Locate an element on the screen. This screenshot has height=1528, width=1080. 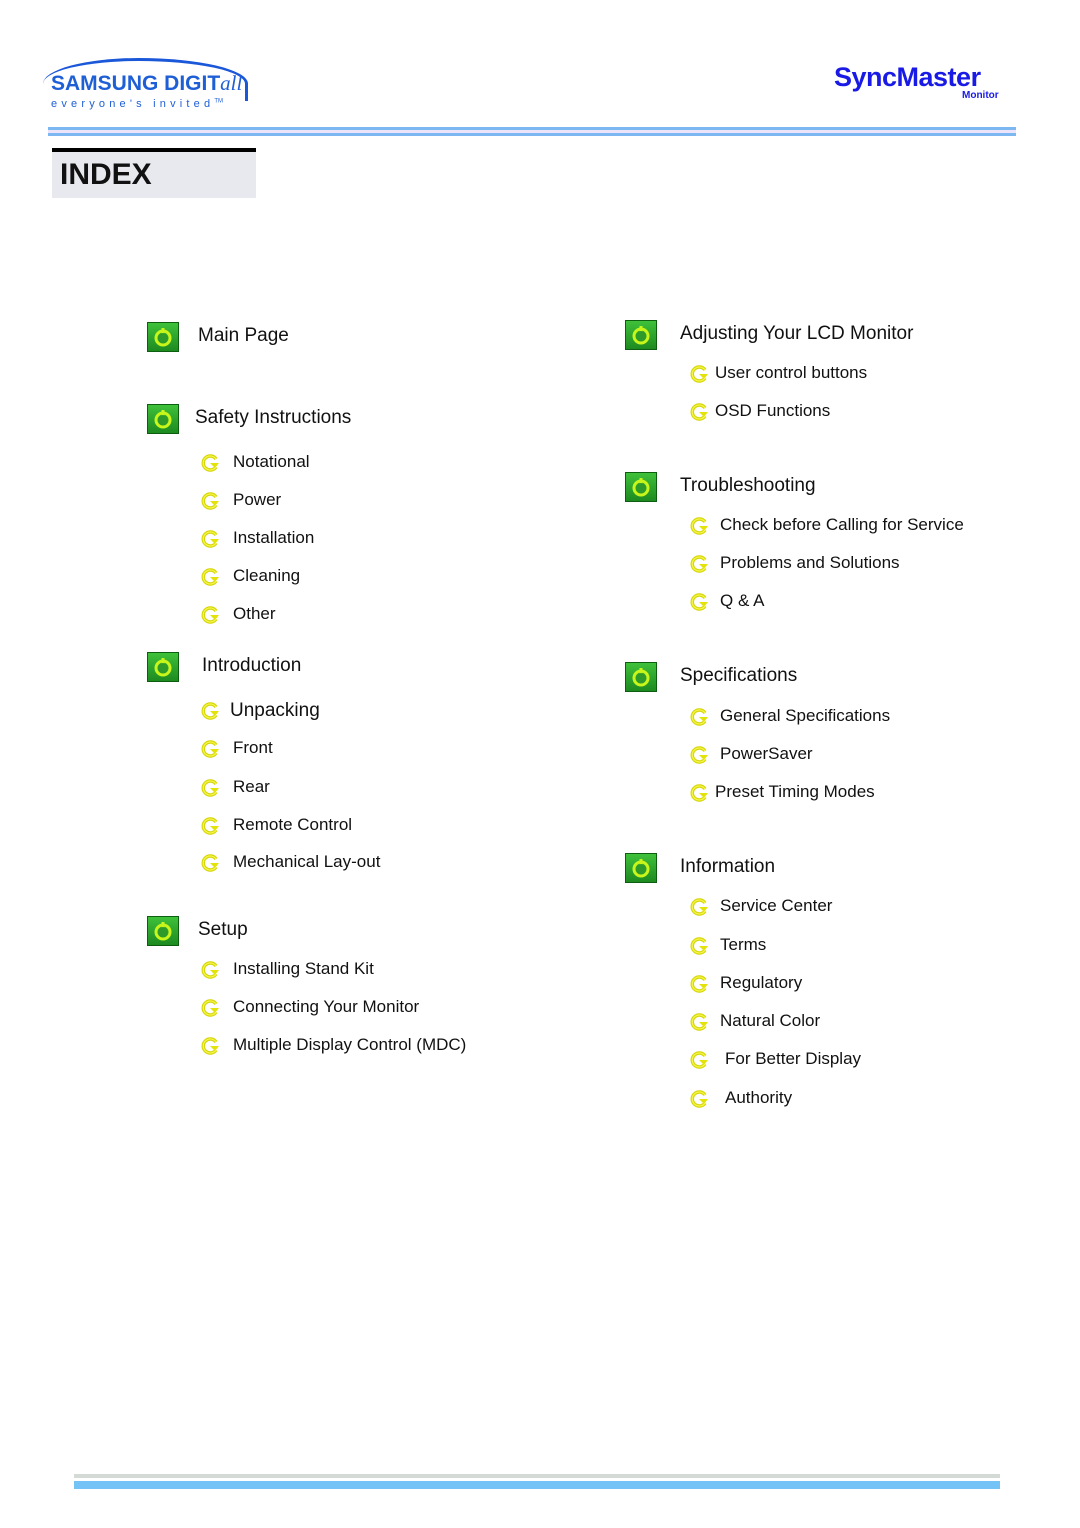
logo-tagline-text: everyone's invited is located at coordinates (133, 104).